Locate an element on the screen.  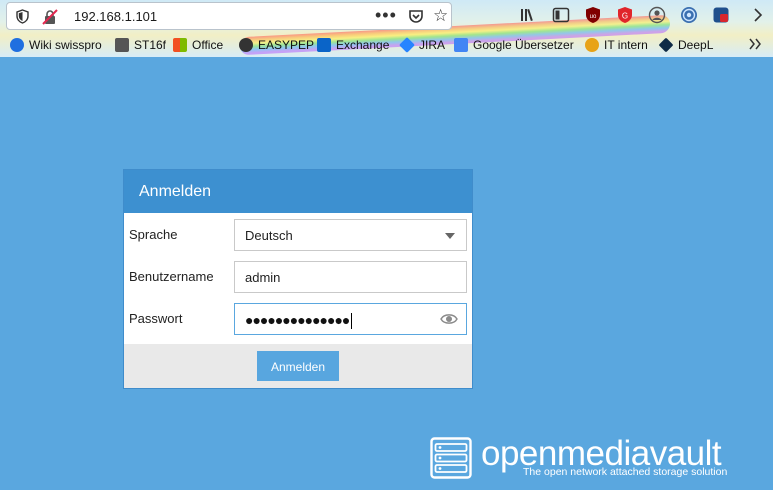
bookmark-st16f: ST16f is located at coordinates (140, 45).